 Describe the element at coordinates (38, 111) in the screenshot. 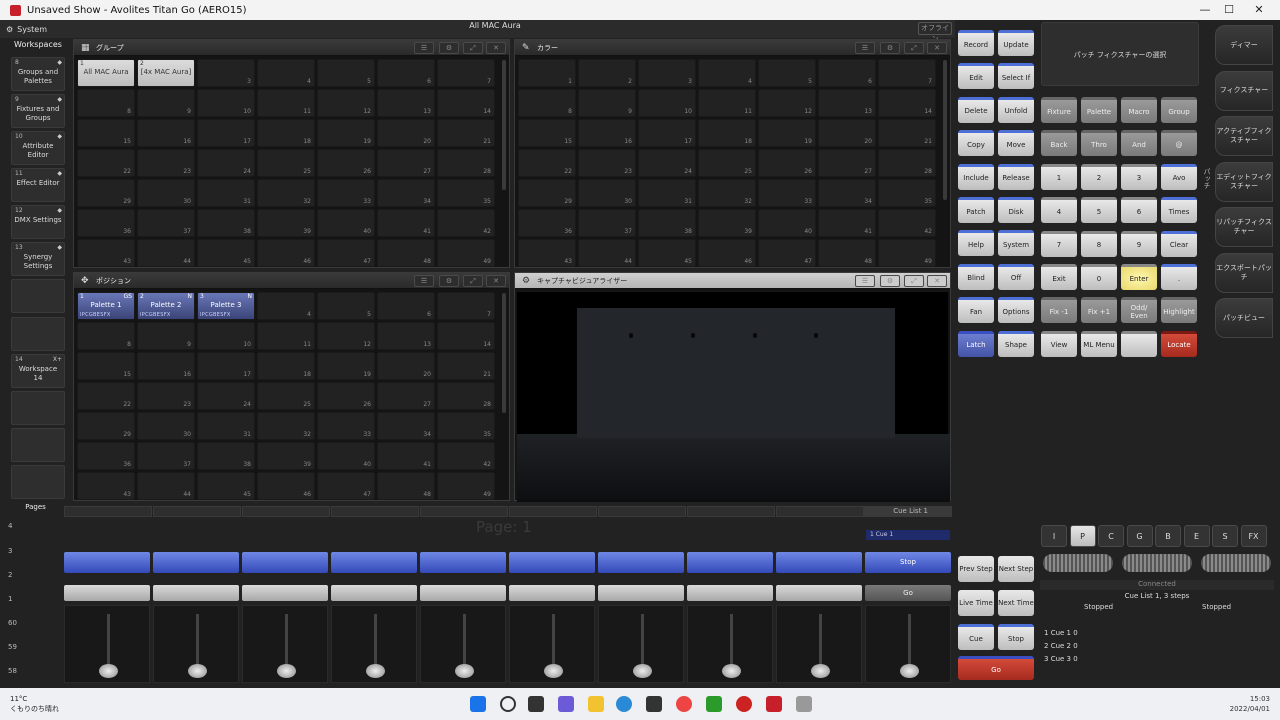

I see `workspace-button: 9 Fixtures and Groups ◆` at that location.